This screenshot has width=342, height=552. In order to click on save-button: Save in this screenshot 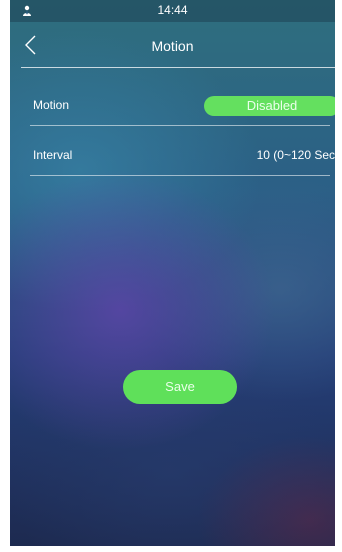, I will do `click(180, 387)`.